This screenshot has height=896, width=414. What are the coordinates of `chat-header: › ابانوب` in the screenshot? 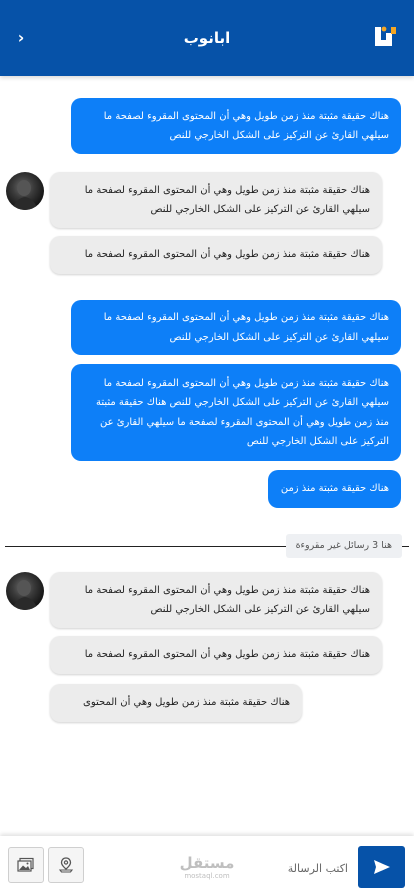 It's located at (207, 38).